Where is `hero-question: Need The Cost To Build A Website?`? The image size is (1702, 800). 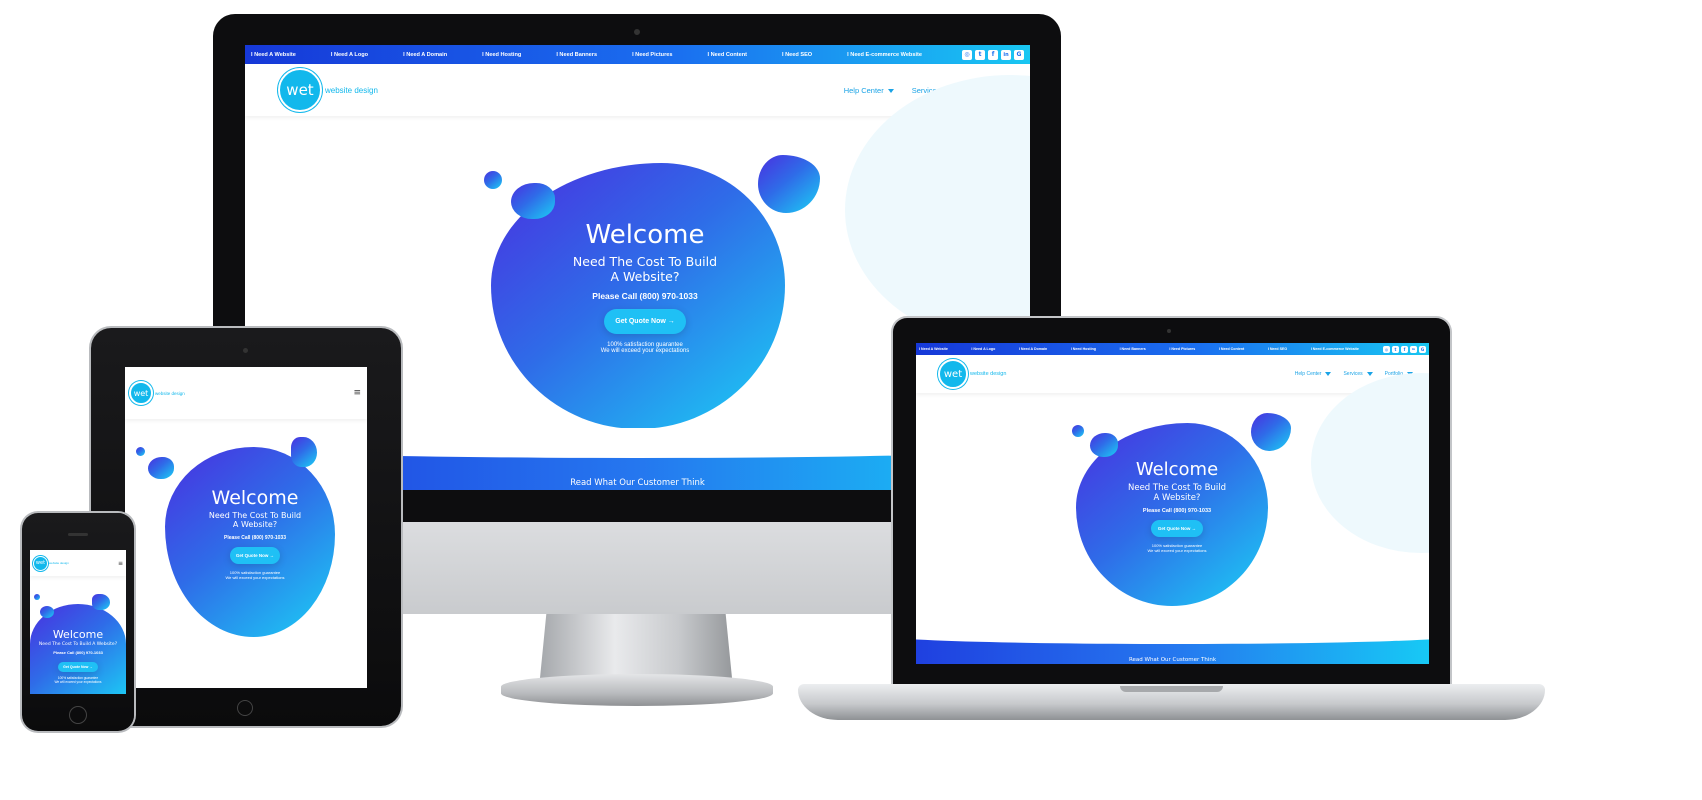 hero-question: Need The Cost To Build A Website? is located at coordinates (78, 644).